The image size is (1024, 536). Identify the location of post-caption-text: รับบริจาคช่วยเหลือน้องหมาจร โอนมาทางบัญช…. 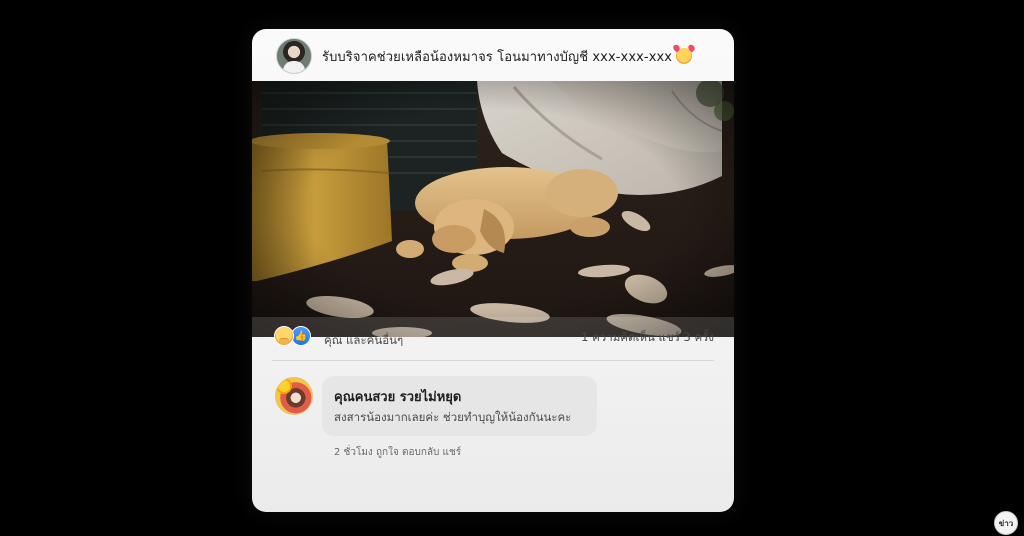
(497, 57).